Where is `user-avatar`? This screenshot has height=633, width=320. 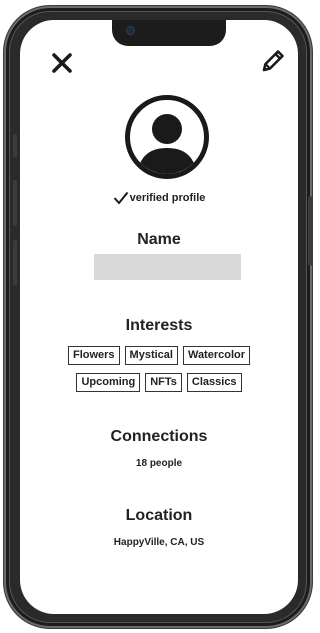
user-avatar is located at coordinates (167, 137).